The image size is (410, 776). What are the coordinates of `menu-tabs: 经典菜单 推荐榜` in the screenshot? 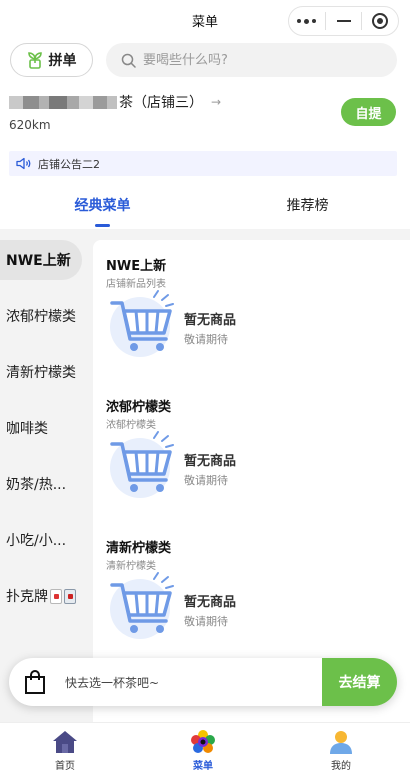 It's located at (205, 206).